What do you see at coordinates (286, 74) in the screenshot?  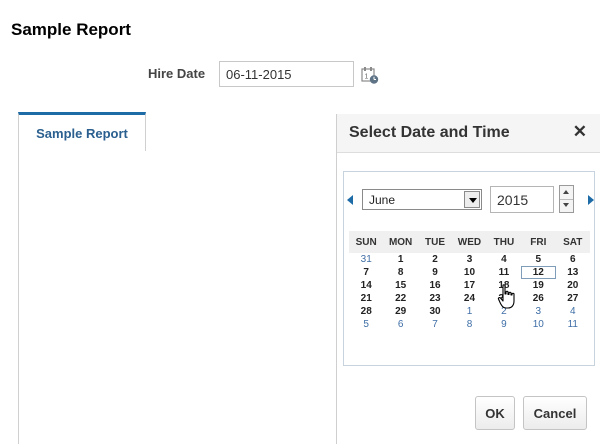 I see `hire-date-input` at bounding box center [286, 74].